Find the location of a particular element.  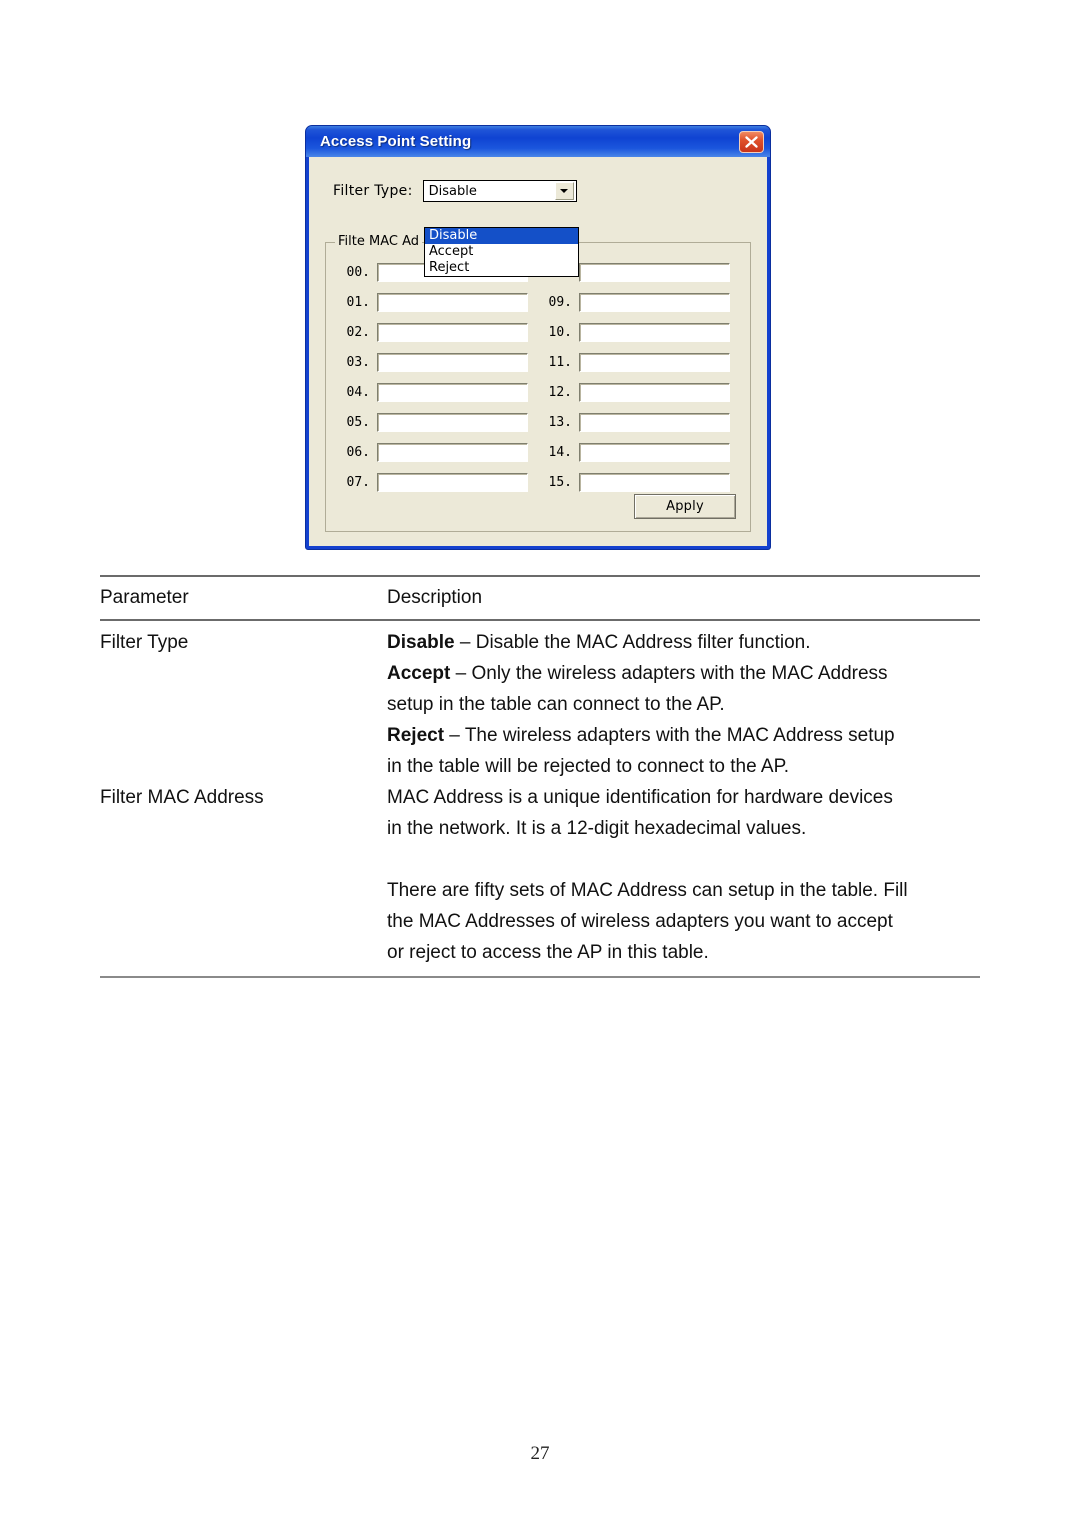

mac-index-label: 05. is located at coordinates (358, 422).